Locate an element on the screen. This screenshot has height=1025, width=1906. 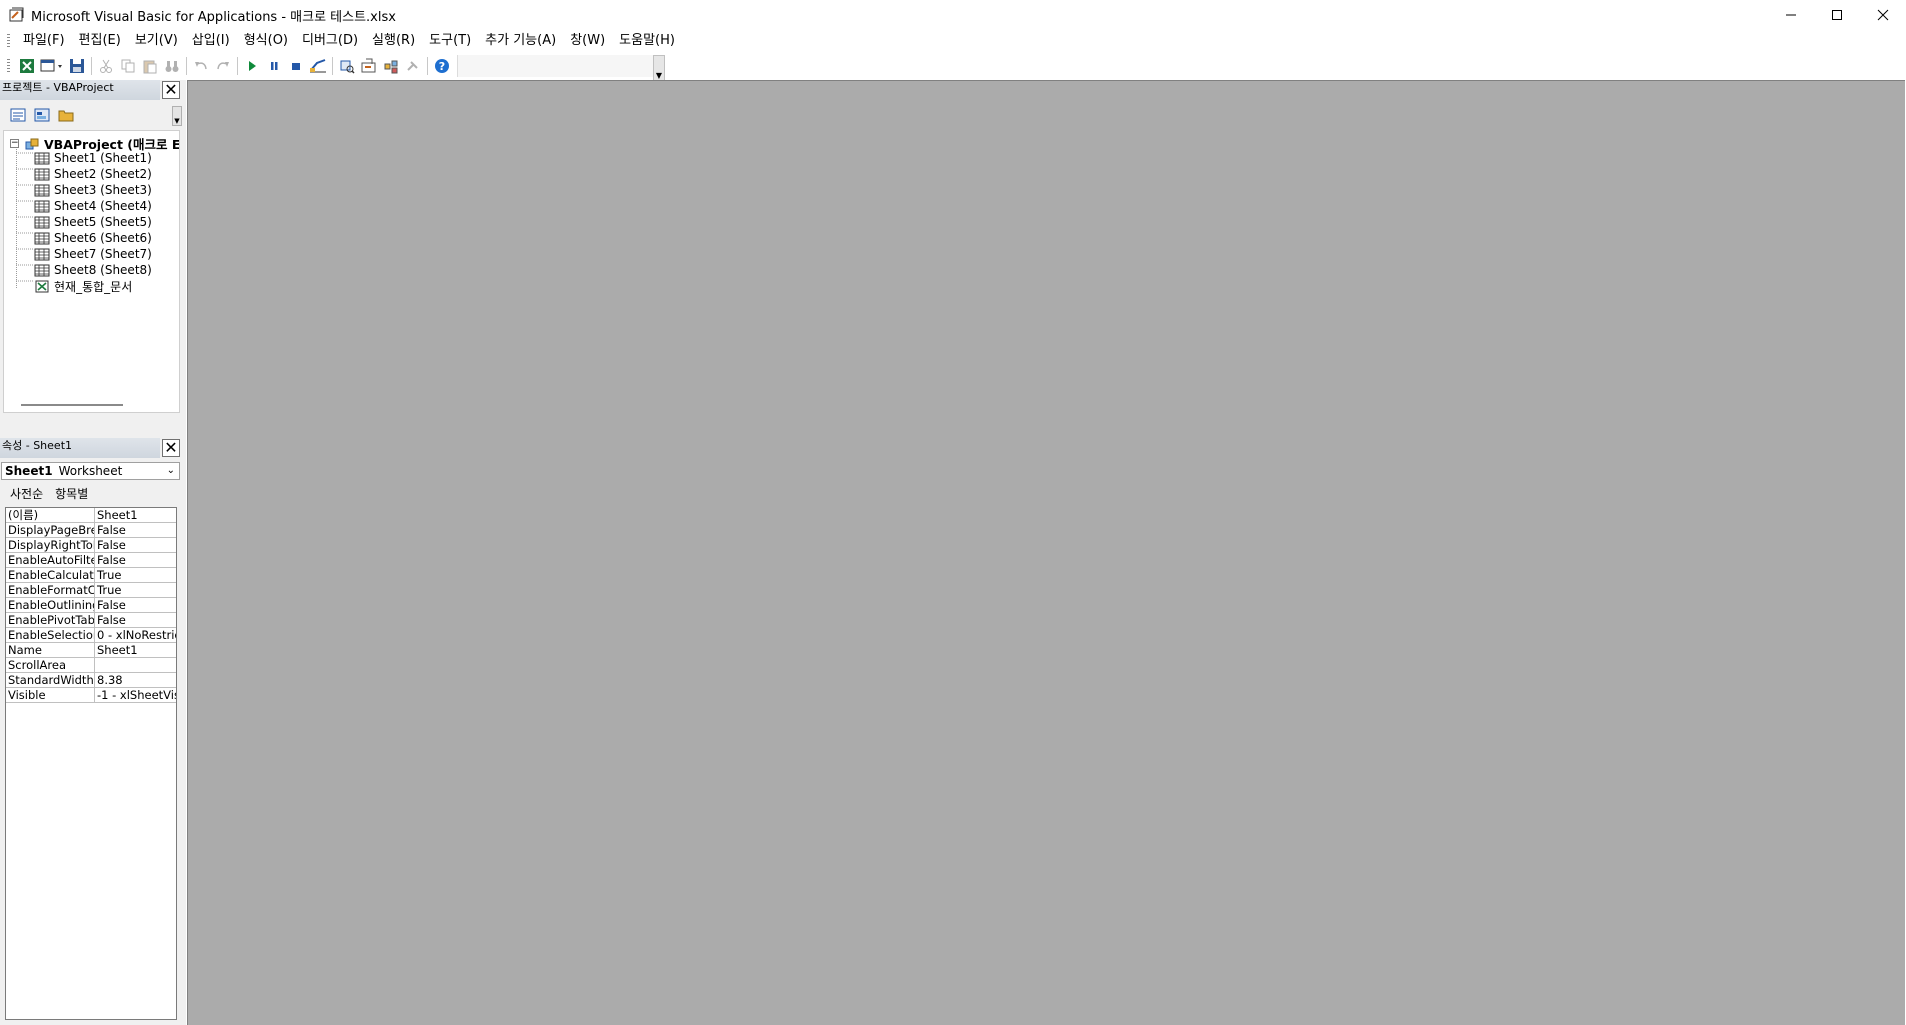
toggle-folders-button is located at coordinates (66, 115).